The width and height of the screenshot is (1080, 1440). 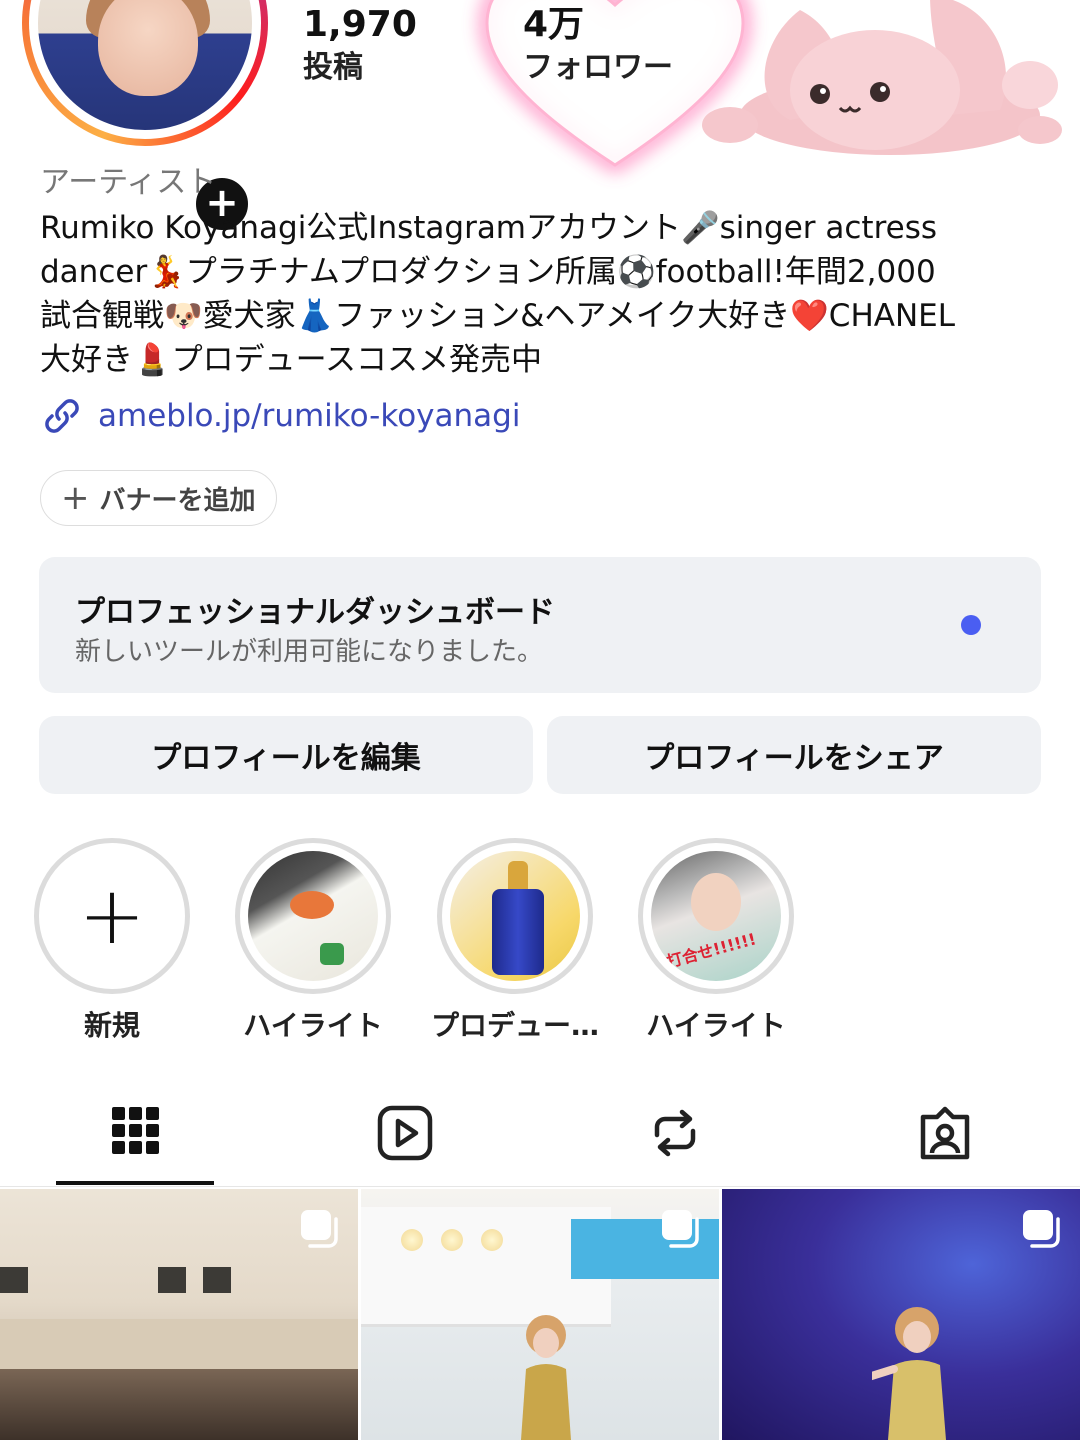 I want to click on active-tab-indicator, so click(x=135, y=1183).